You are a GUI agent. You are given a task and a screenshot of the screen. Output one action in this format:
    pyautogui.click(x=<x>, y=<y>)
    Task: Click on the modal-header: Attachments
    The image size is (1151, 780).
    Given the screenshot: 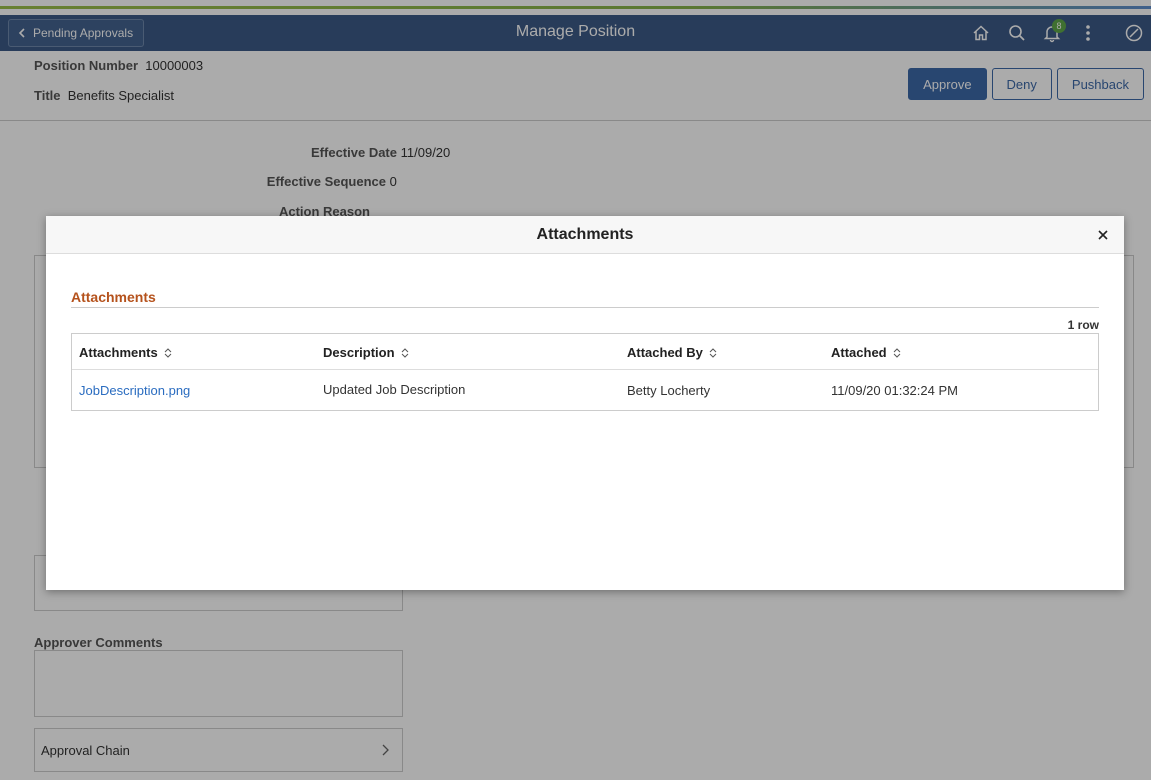 What is the action you would take?
    pyautogui.click(x=585, y=235)
    